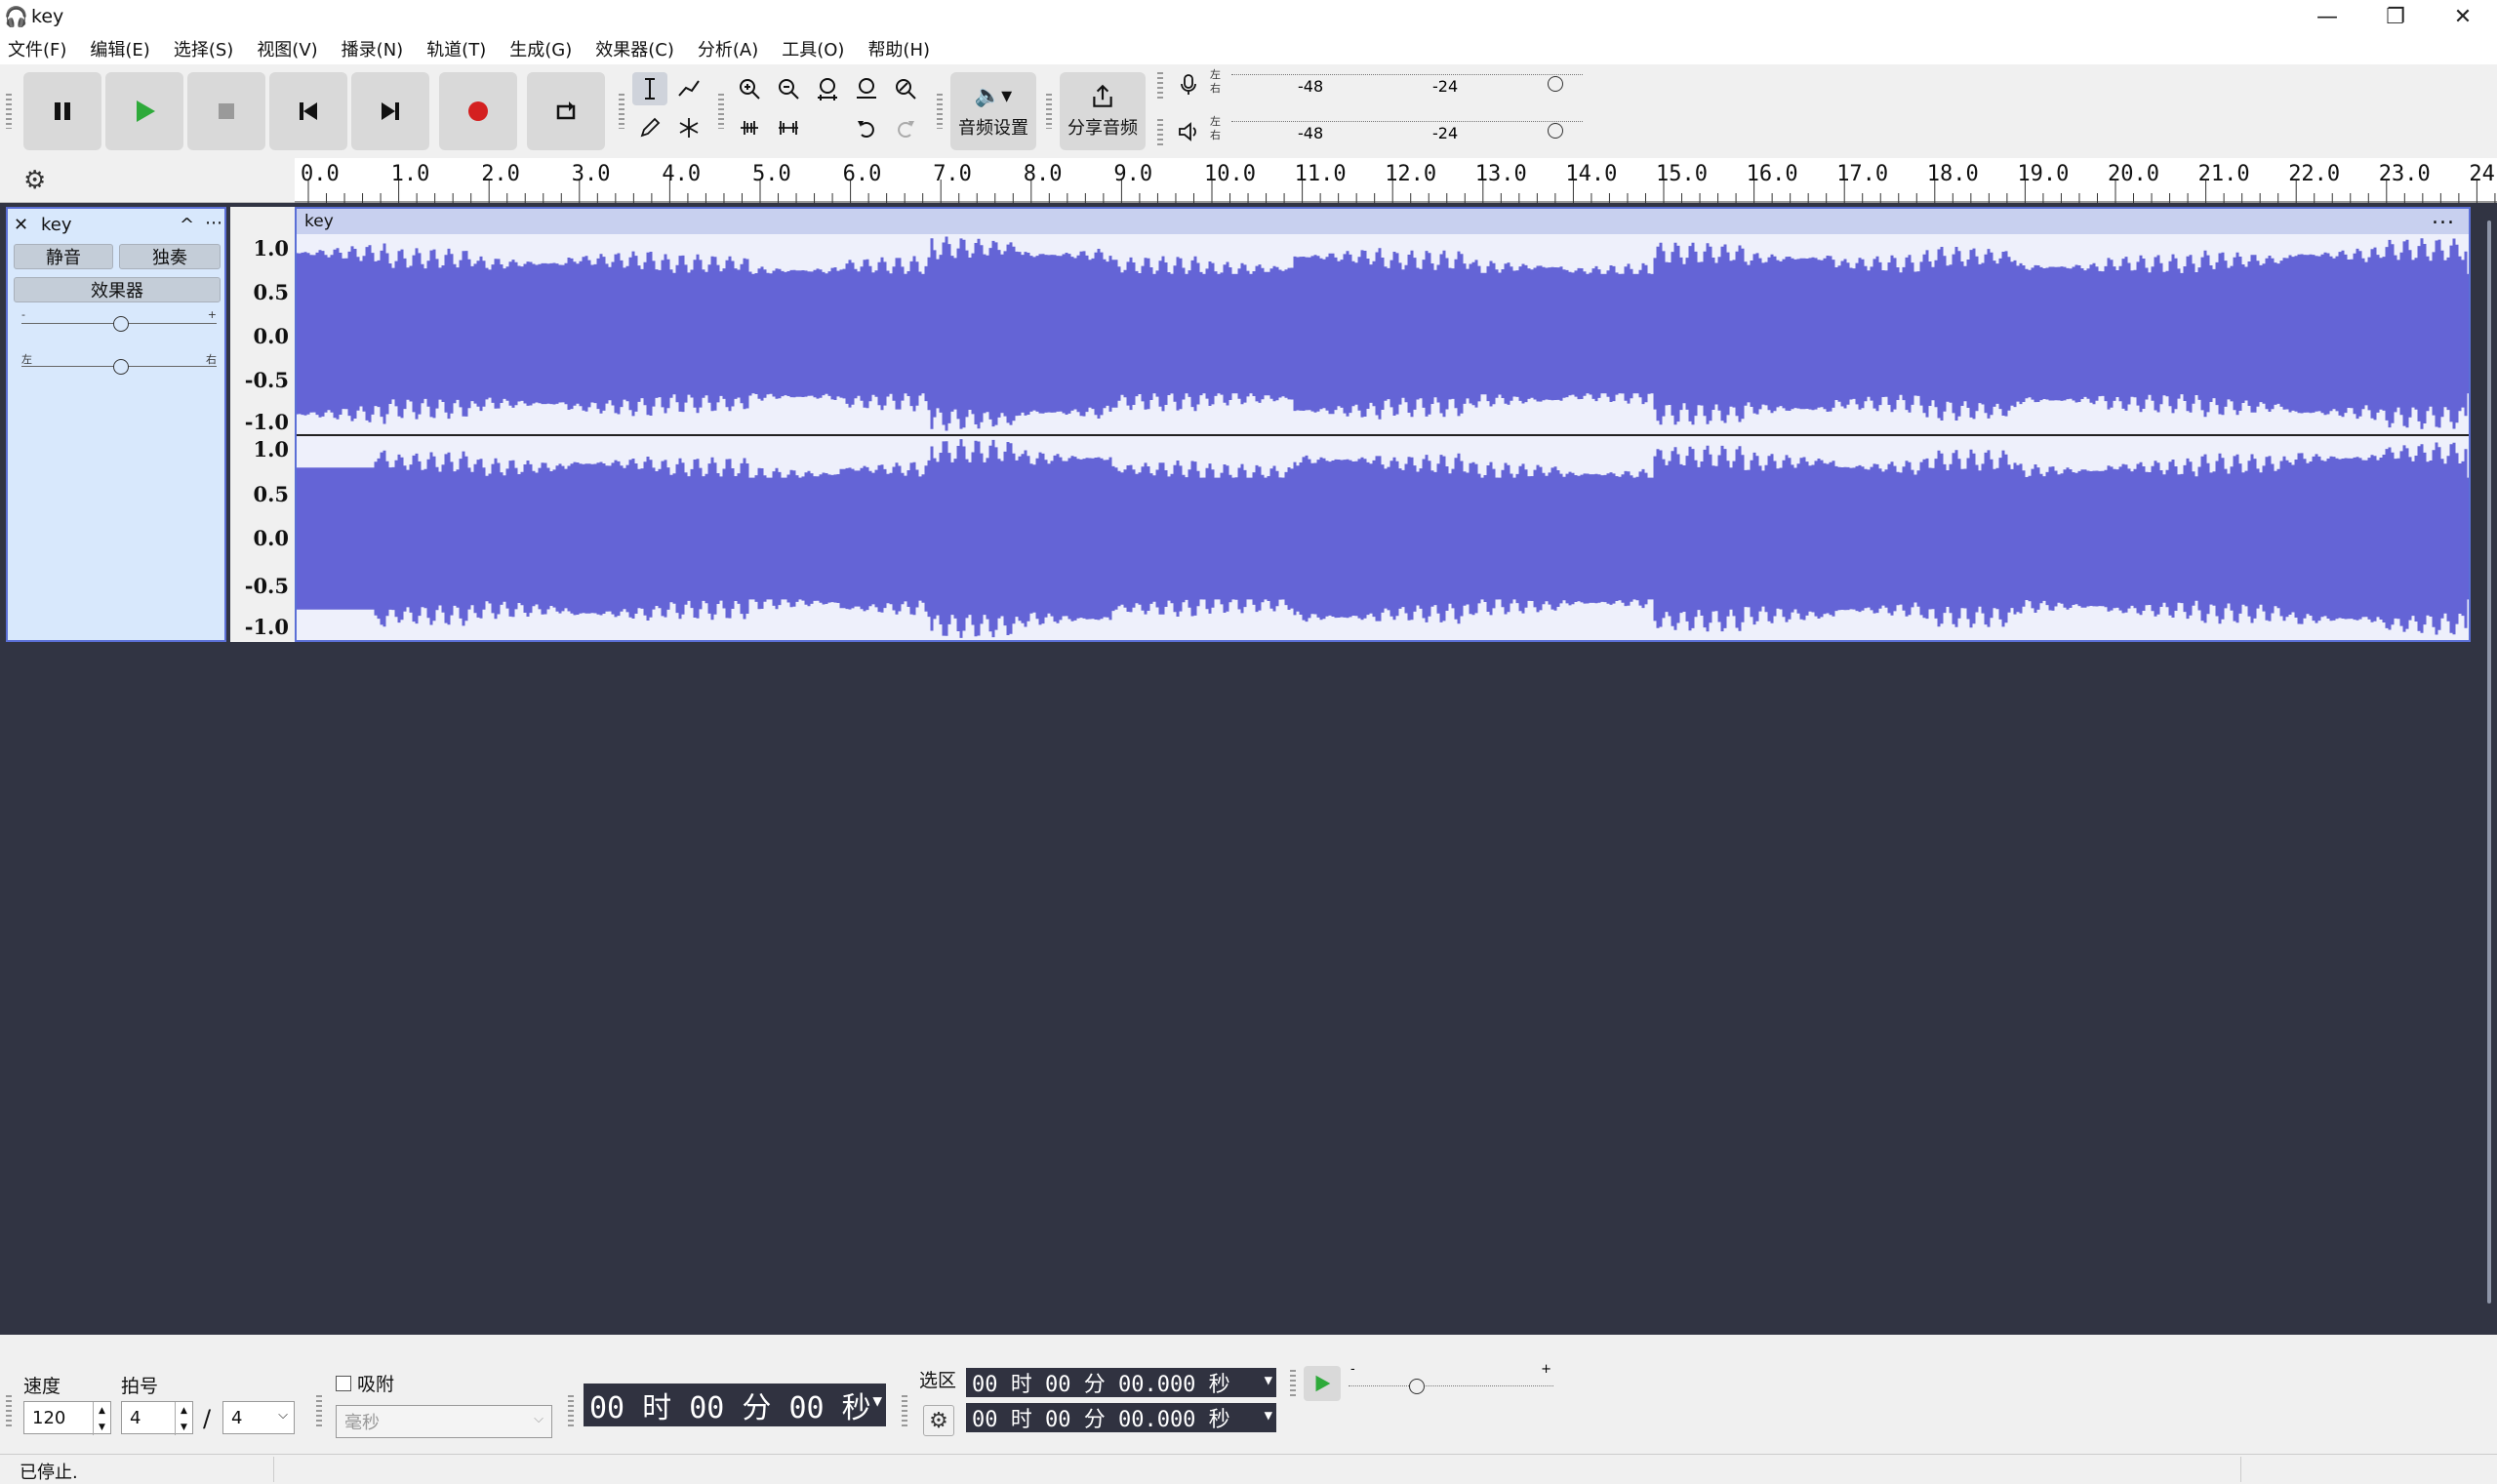  I want to click on zoom-in-icon, so click(750, 89).